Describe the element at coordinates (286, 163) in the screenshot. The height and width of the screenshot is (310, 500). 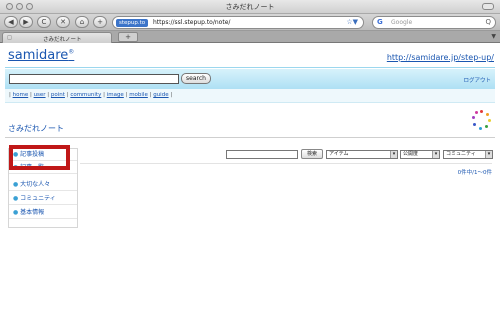
I see `list-divider` at that location.